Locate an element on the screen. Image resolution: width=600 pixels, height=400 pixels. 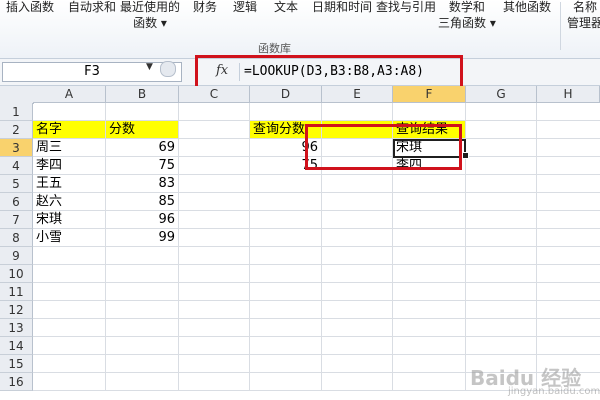
date-time-button: 日期和时间 is located at coordinates (342, 7).